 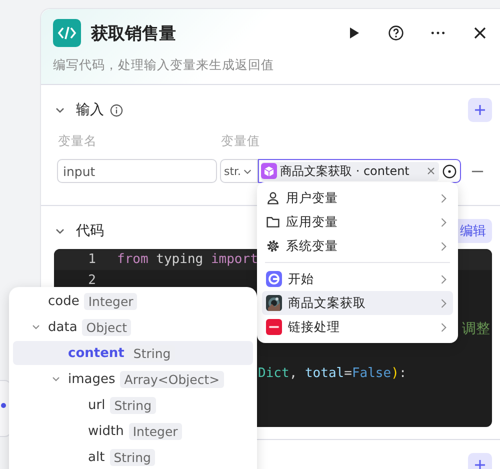 What do you see at coordinates (107, 327) in the screenshot?
I see `type-tag: Object` at bounding box center [107, 327].